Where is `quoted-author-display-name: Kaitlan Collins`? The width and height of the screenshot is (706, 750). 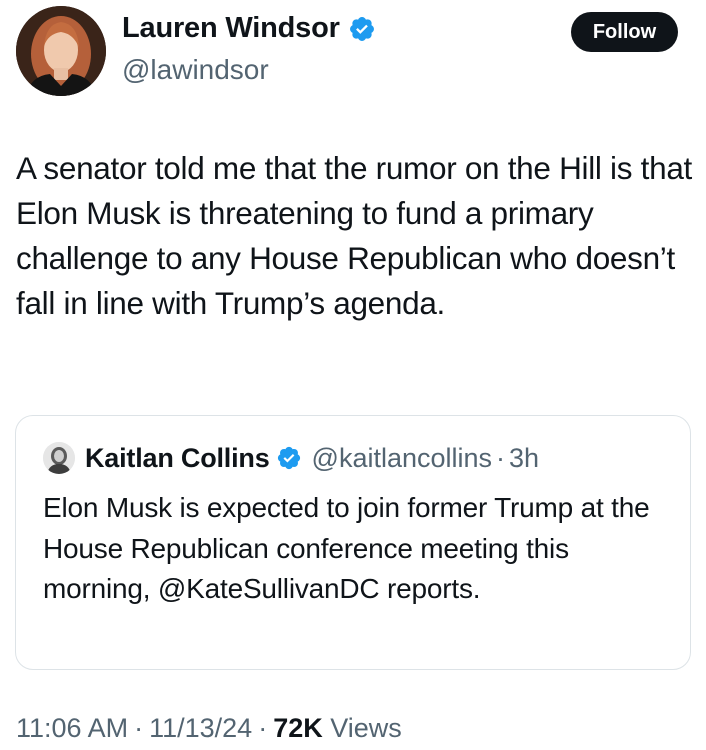
quoted-author-display-name: Kaitlan Collins is located at coordinates (177, 458).